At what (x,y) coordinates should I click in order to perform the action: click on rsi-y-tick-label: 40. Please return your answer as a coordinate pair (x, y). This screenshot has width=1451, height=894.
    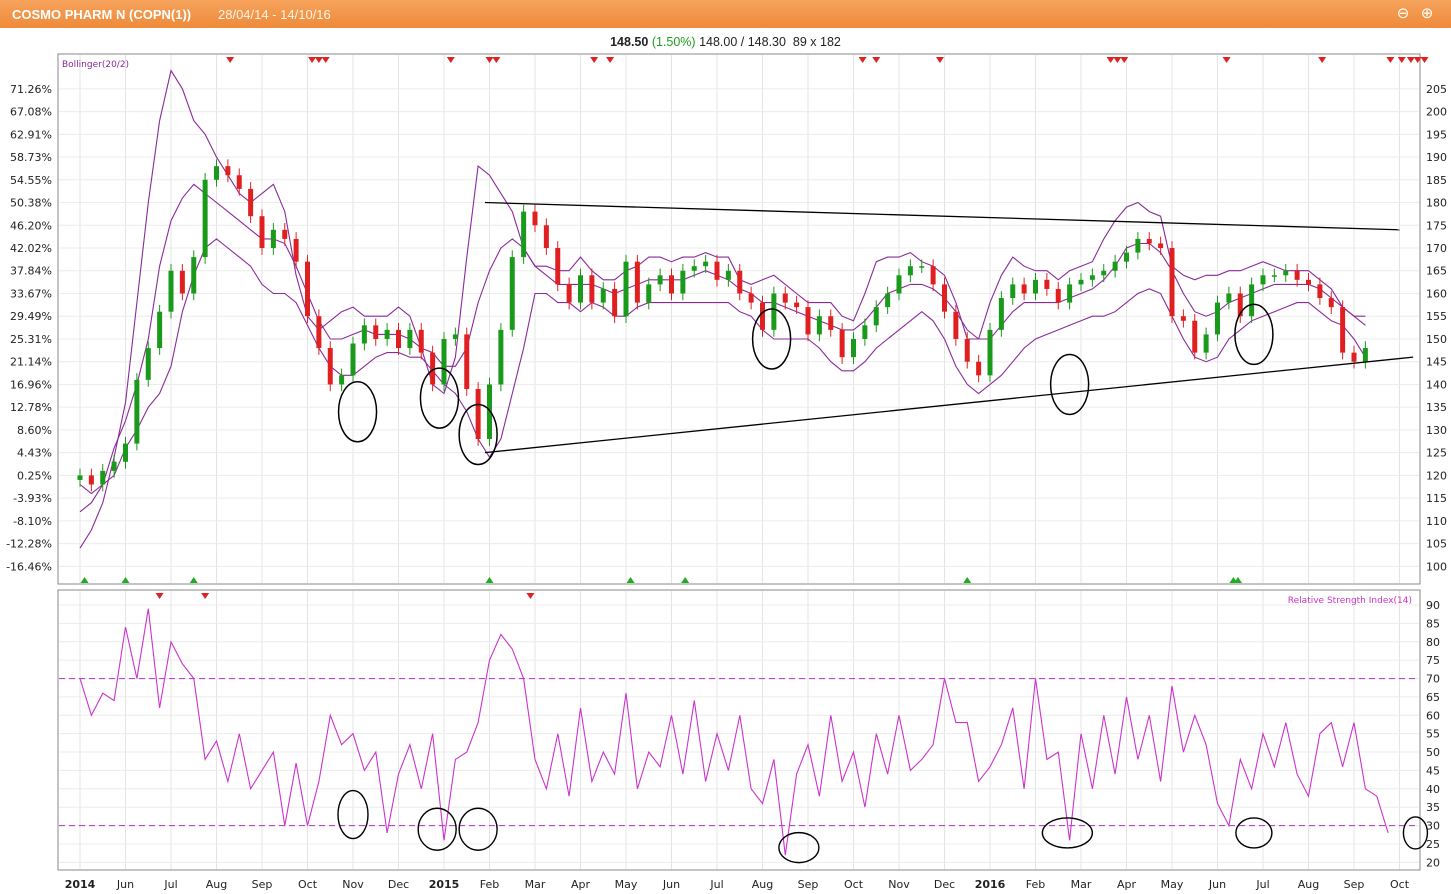
    Looking at the image, I should click on (1433, 789).